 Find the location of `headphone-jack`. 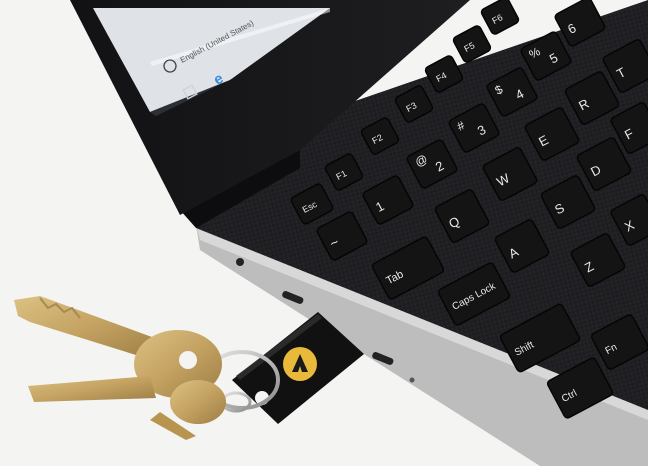

headphone-jack is located at coordinates (240, 262).